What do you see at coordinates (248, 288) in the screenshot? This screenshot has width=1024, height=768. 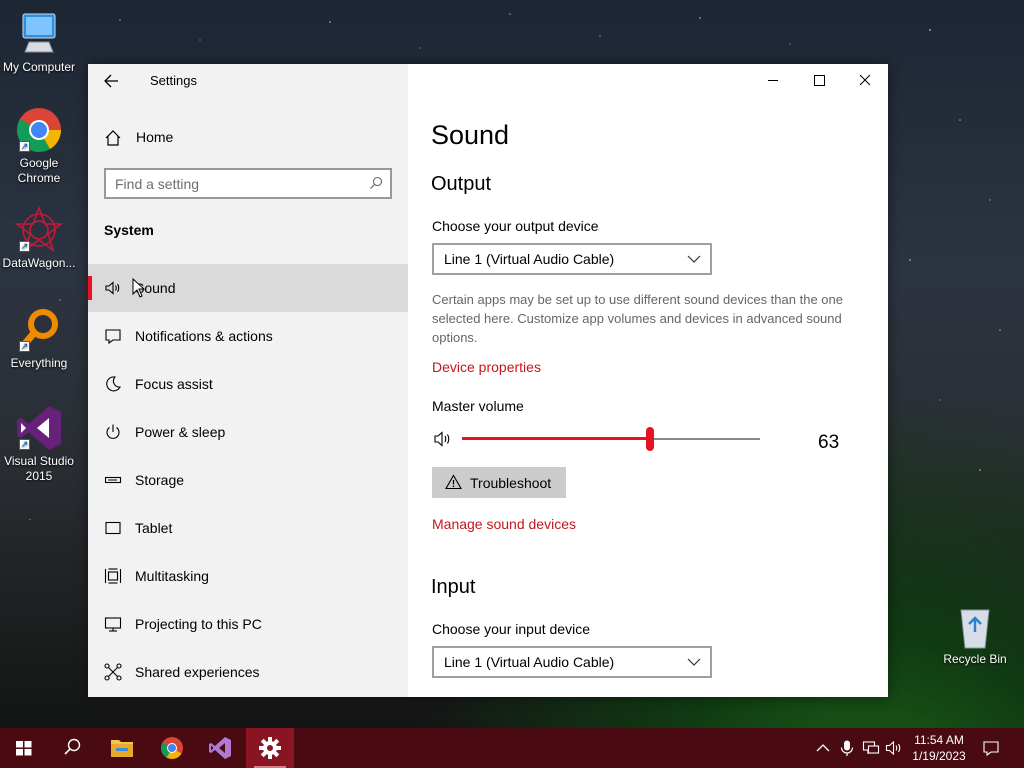 I see `sidebar-item-sound: Sound` at bounding box center [248, 288].